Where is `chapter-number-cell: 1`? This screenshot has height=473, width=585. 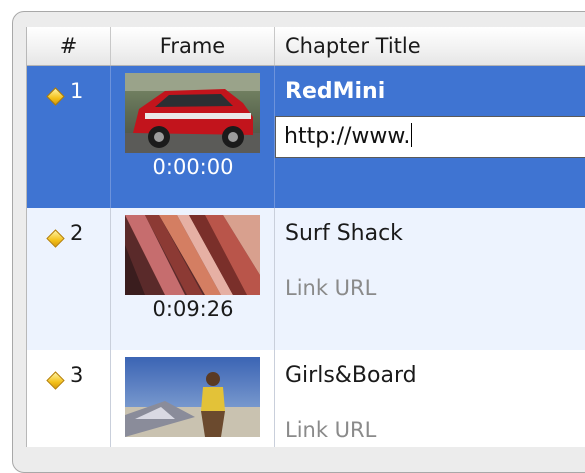 chapter-number-cell: 1 is located at coordinates (69, 137).